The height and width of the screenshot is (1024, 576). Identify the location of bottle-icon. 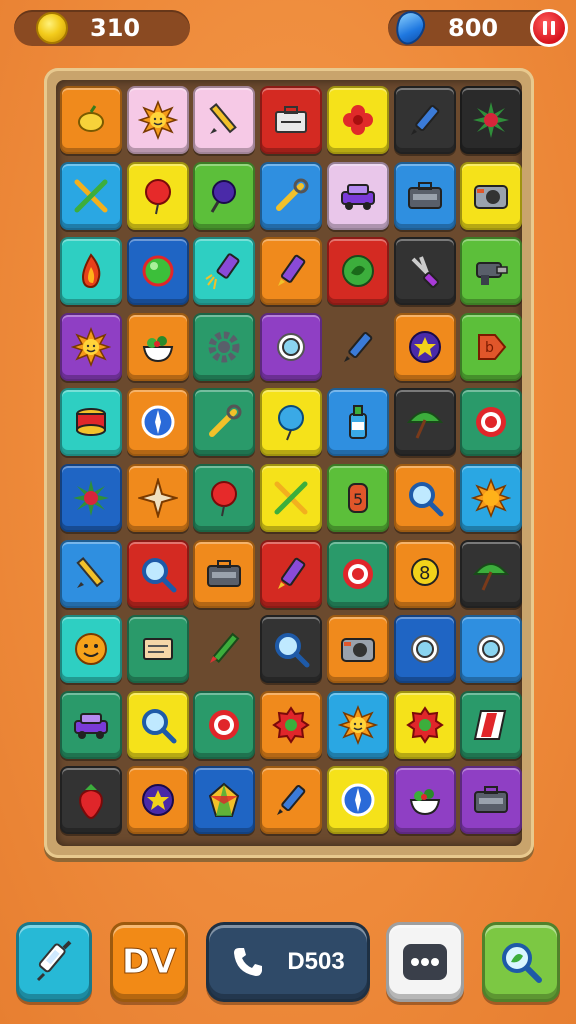
(357, 422).